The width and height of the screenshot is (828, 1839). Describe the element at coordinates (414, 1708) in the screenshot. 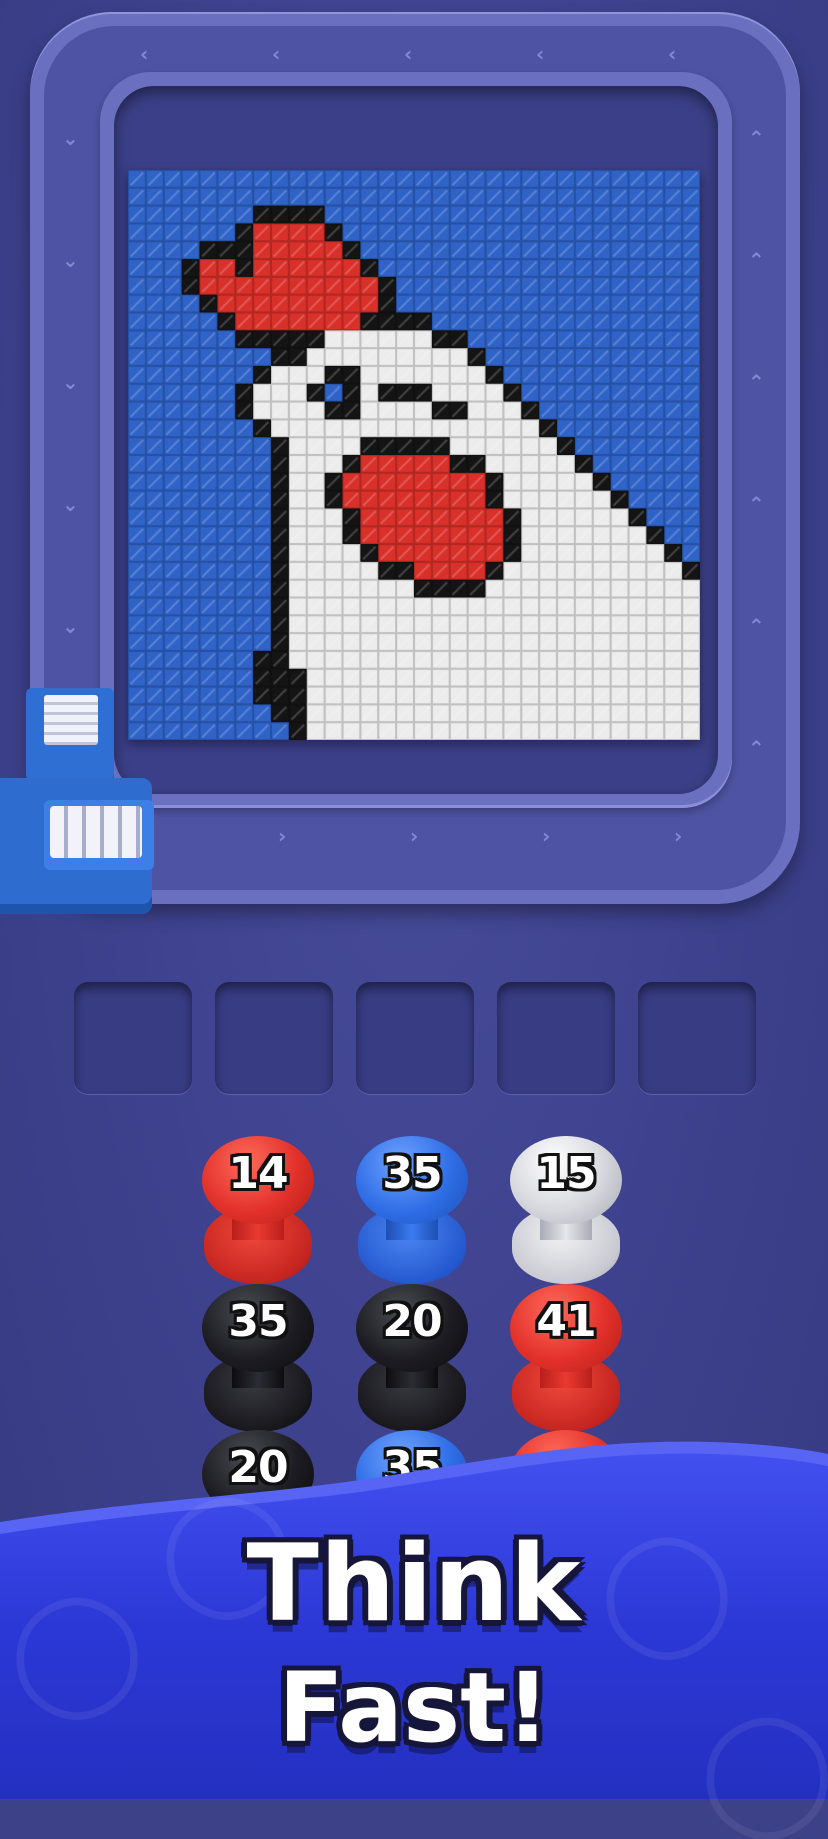

I see `headline-line-2: Fast!` at that location.